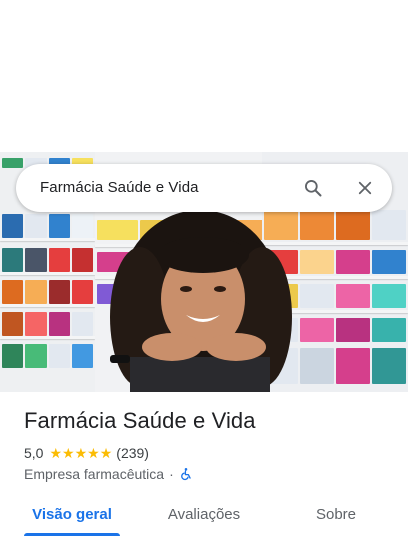 The image size is (408, 544). I want to click on review-count: (239), so click(132, 453).